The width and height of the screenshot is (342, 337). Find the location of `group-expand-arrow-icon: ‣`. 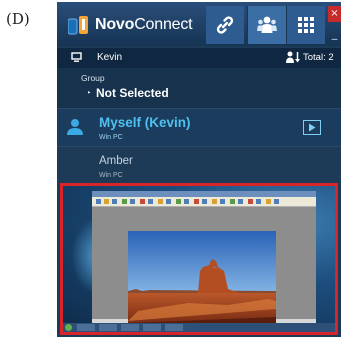

group-expand-arrow-icon: ‣ is located at coordinates (89, 93).